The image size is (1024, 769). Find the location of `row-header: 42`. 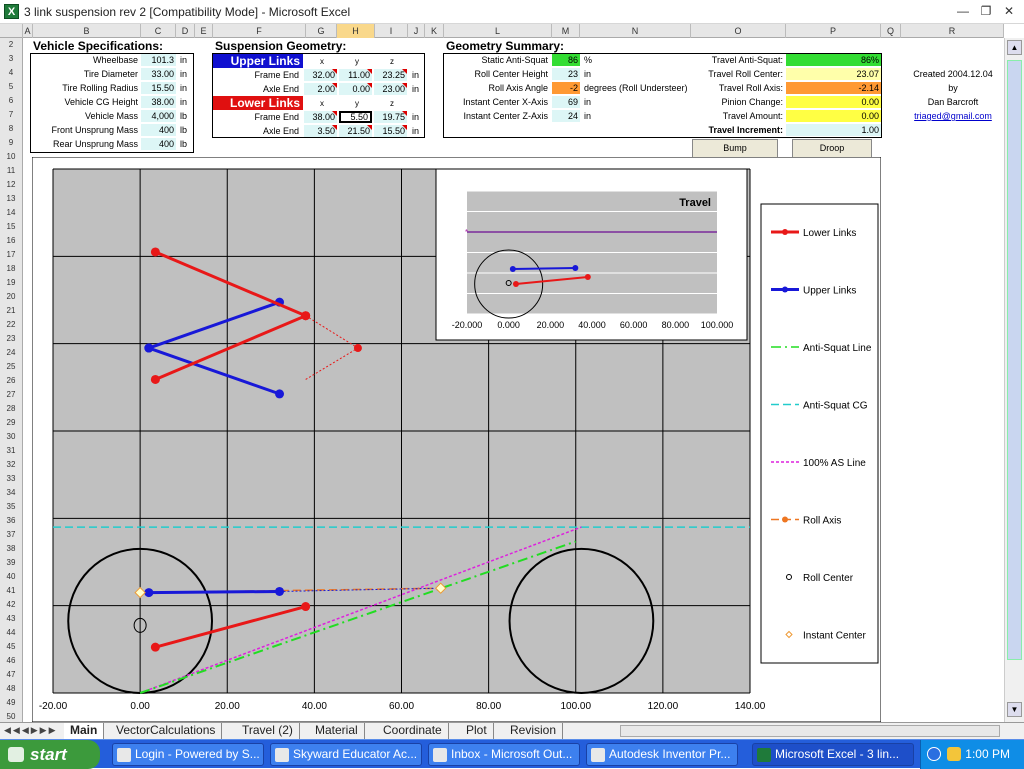

row-header: 42 is located at coordinates (11, 605).